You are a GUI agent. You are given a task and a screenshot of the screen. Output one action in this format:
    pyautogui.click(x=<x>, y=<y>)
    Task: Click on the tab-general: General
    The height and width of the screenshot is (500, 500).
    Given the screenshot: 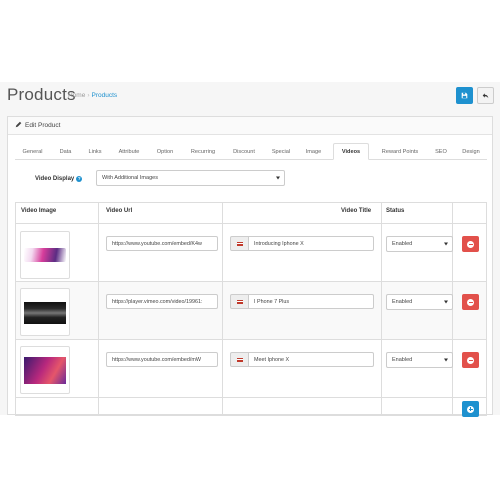 What is the action you would take?
    pyautogui.click(x=32, y=151)
    